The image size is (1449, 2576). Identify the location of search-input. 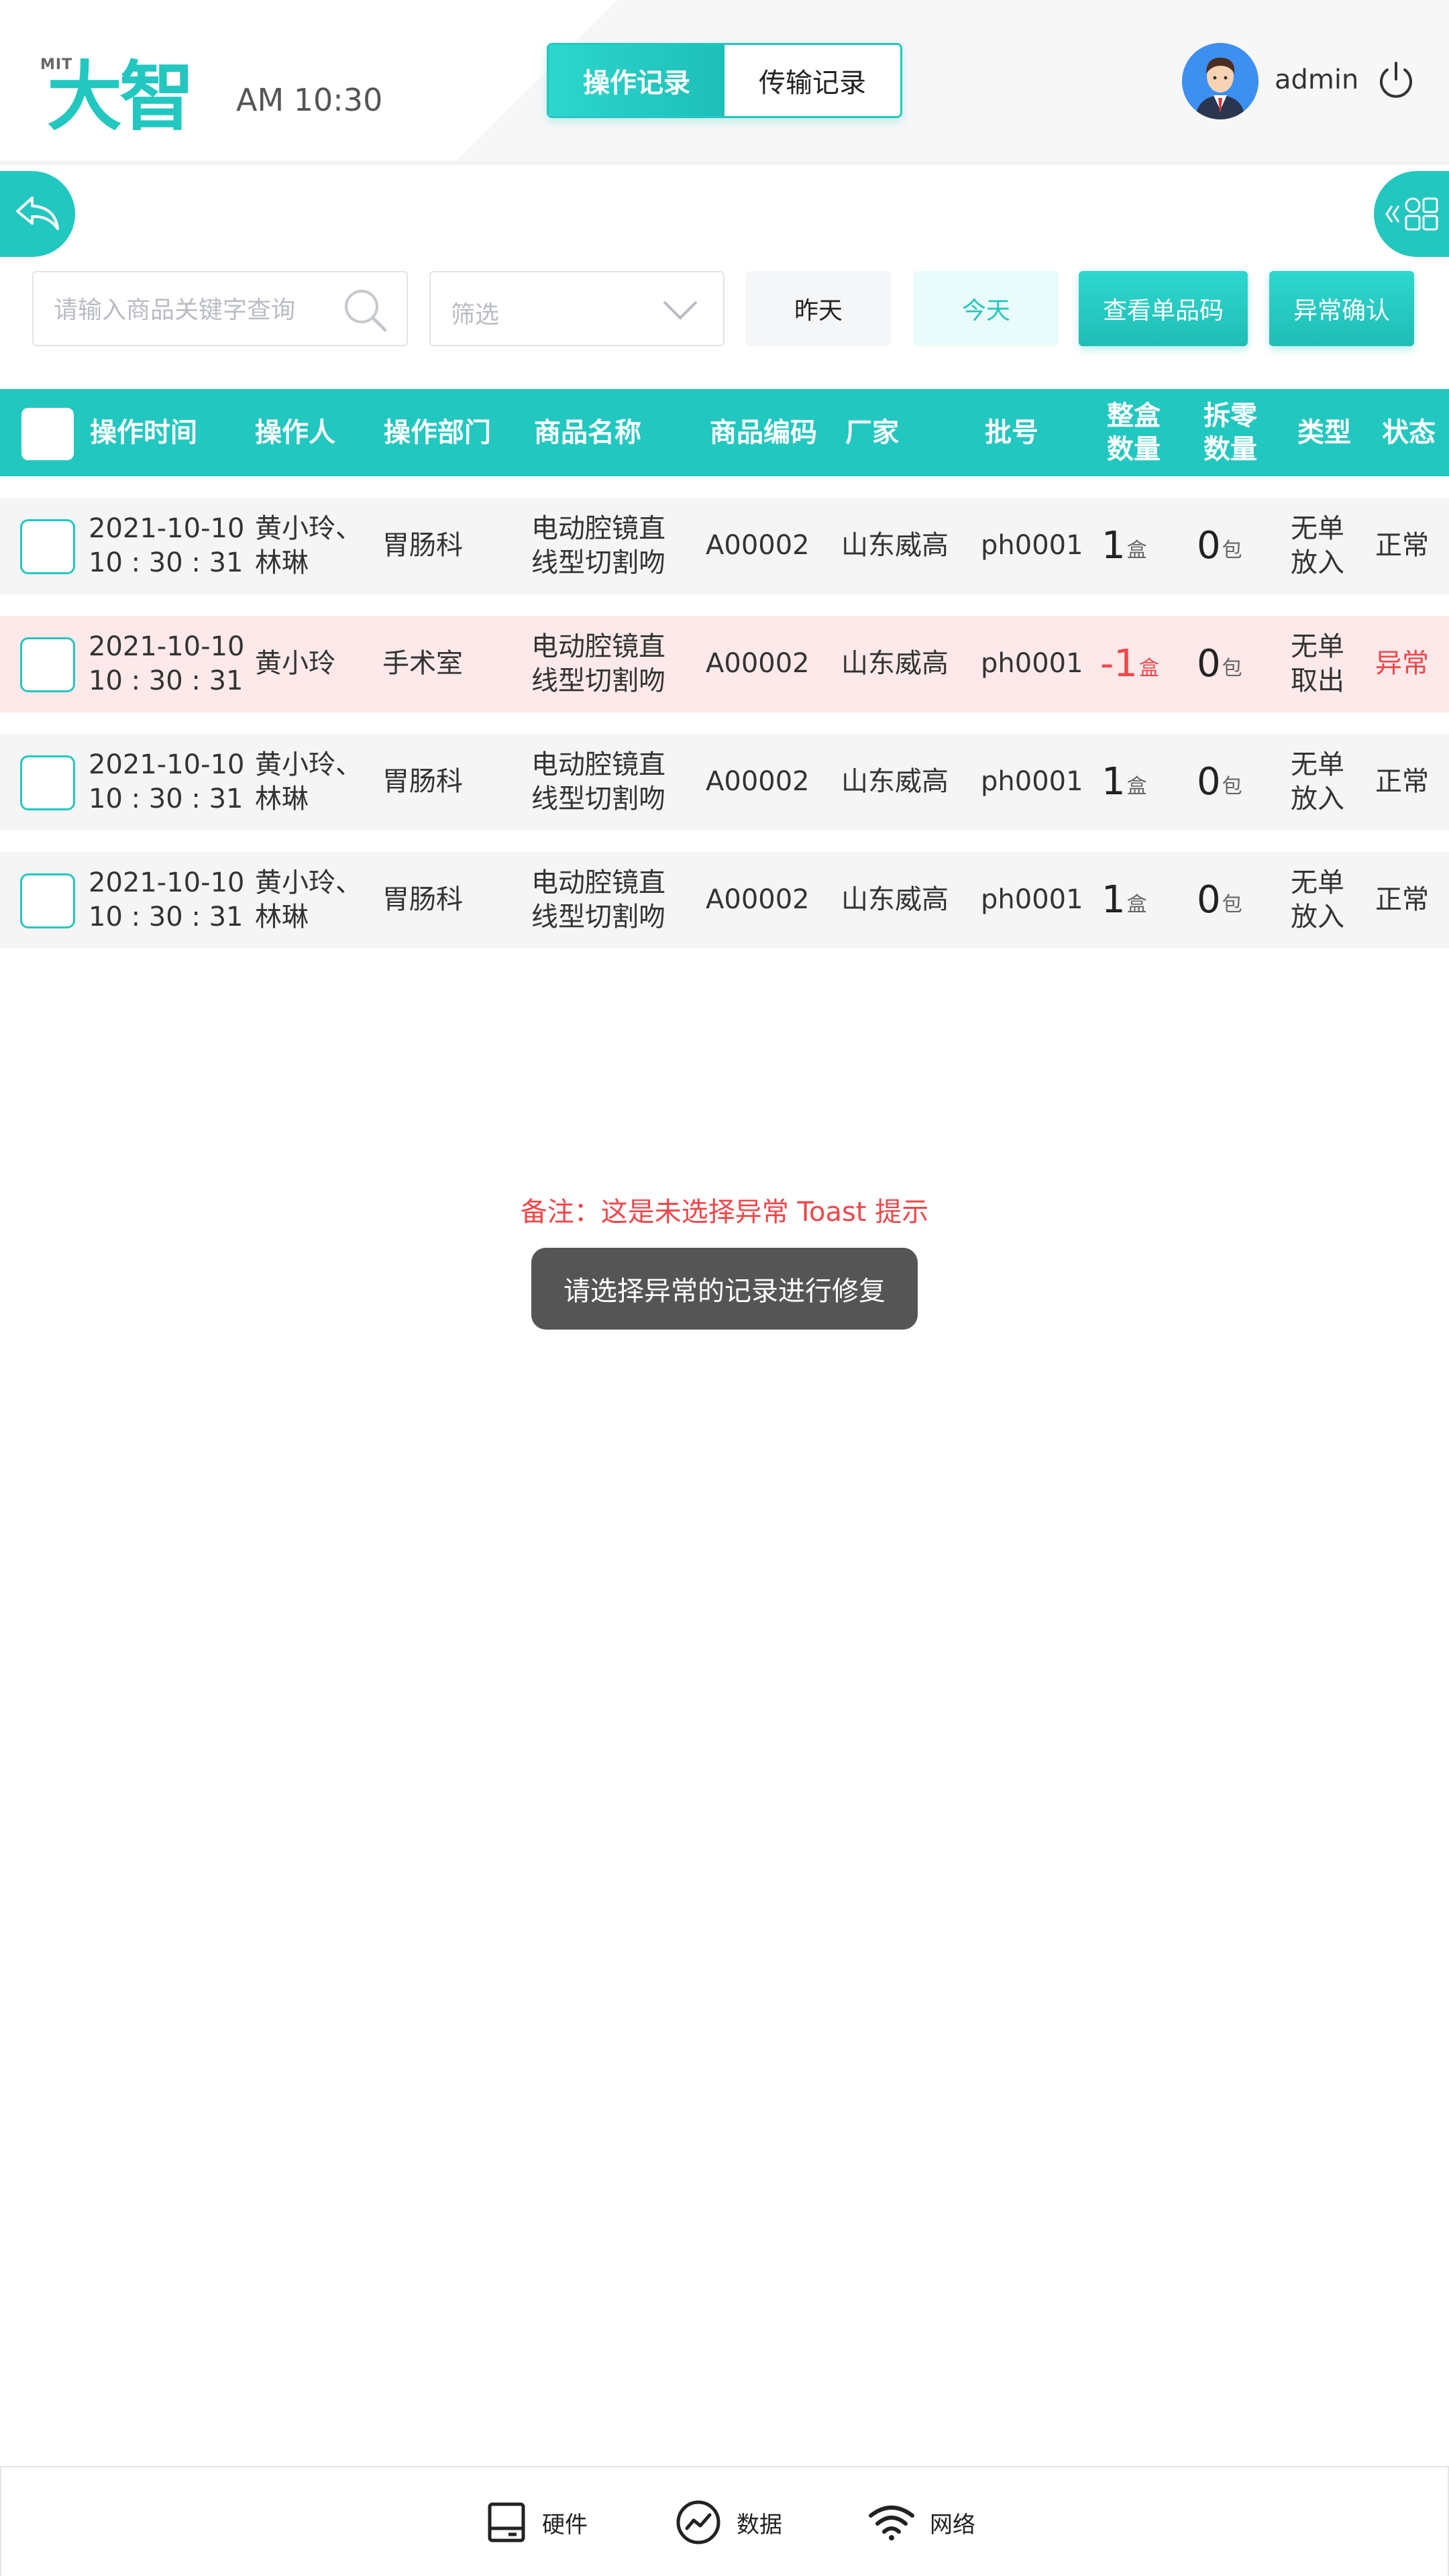
(198, 309).